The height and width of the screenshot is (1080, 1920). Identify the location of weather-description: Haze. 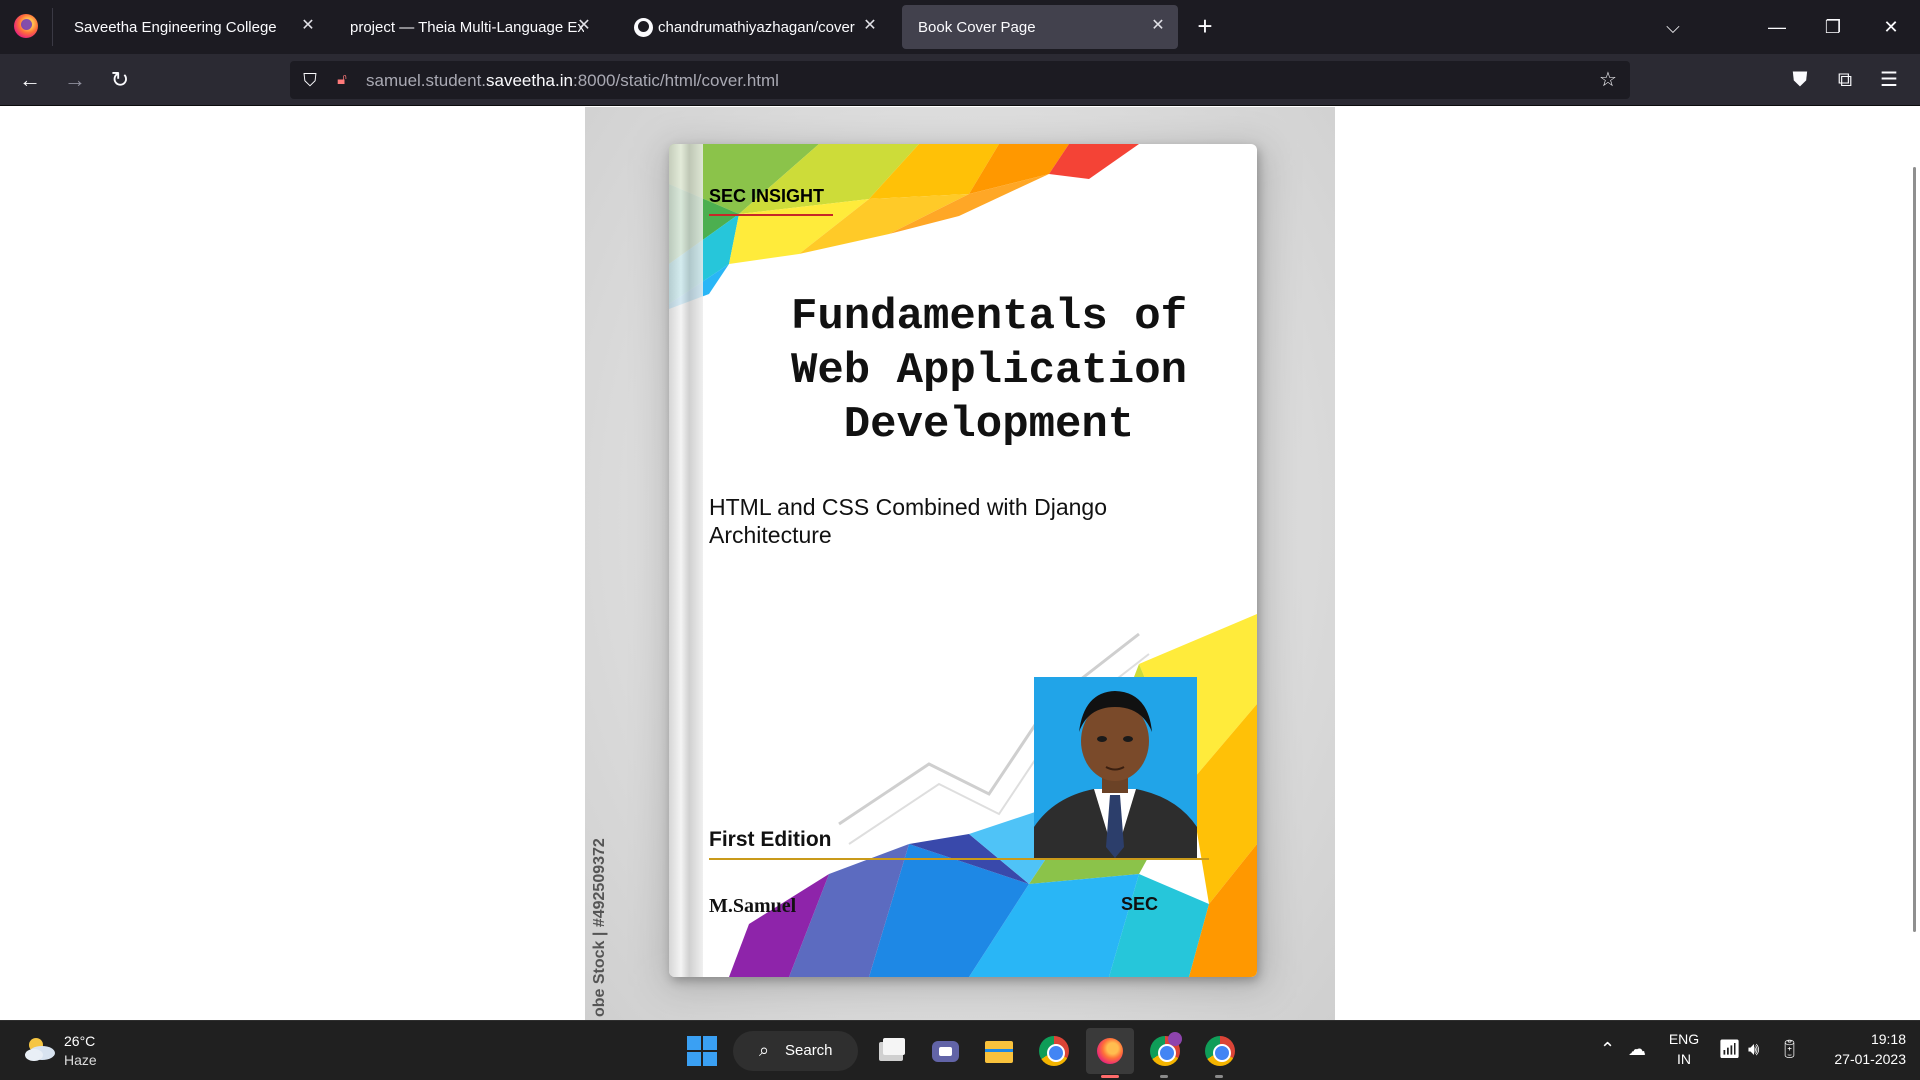
(80, 1060).